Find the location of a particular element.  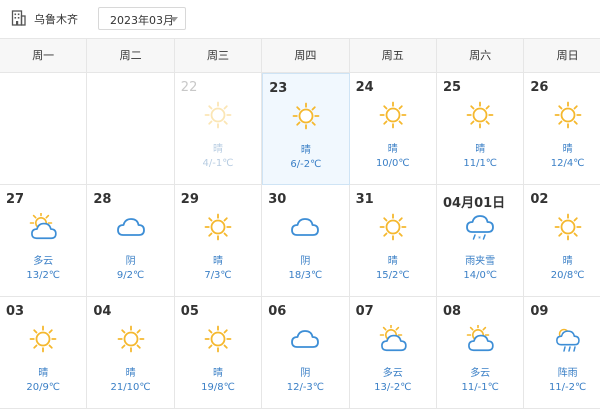

temperature-range: 20/9℃ is located at coordinates (43, 387).